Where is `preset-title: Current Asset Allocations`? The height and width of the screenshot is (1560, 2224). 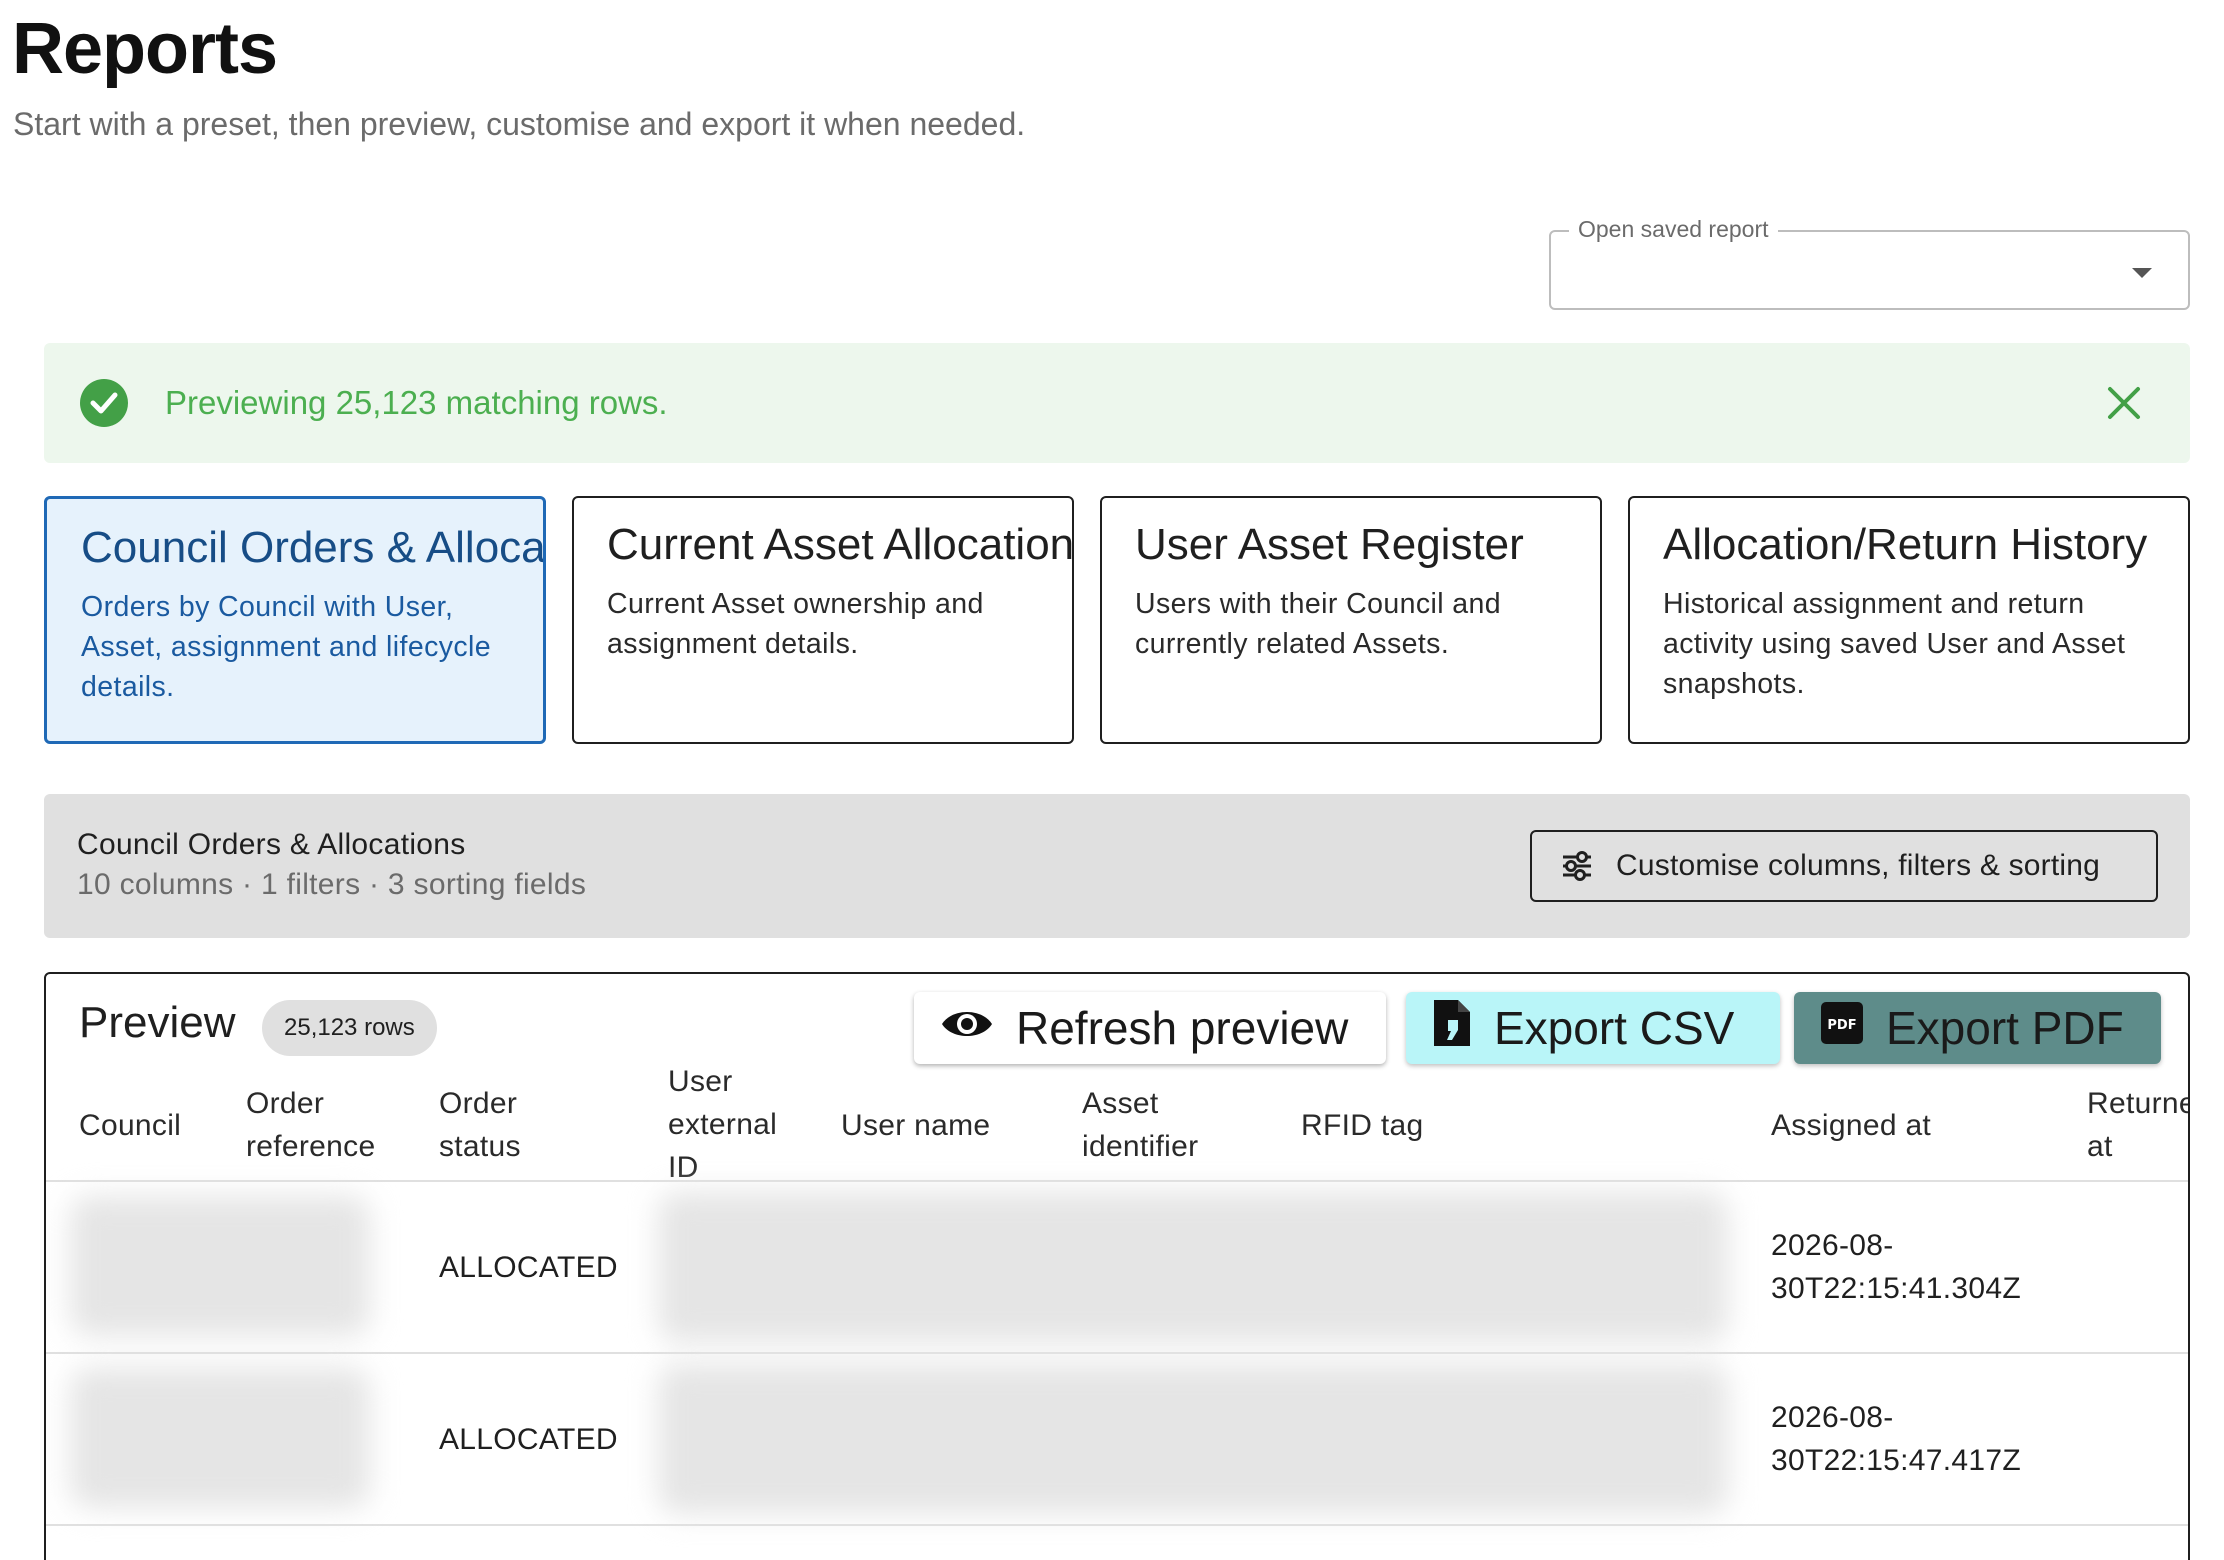 preset-title: Current Asset Allocations is located at coordinates (840, 544).